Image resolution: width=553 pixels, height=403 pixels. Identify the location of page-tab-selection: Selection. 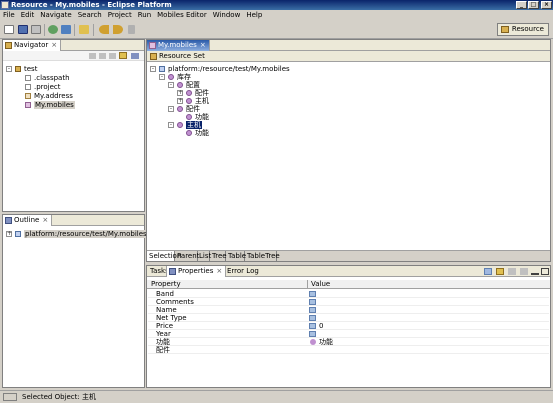
(164, 256).